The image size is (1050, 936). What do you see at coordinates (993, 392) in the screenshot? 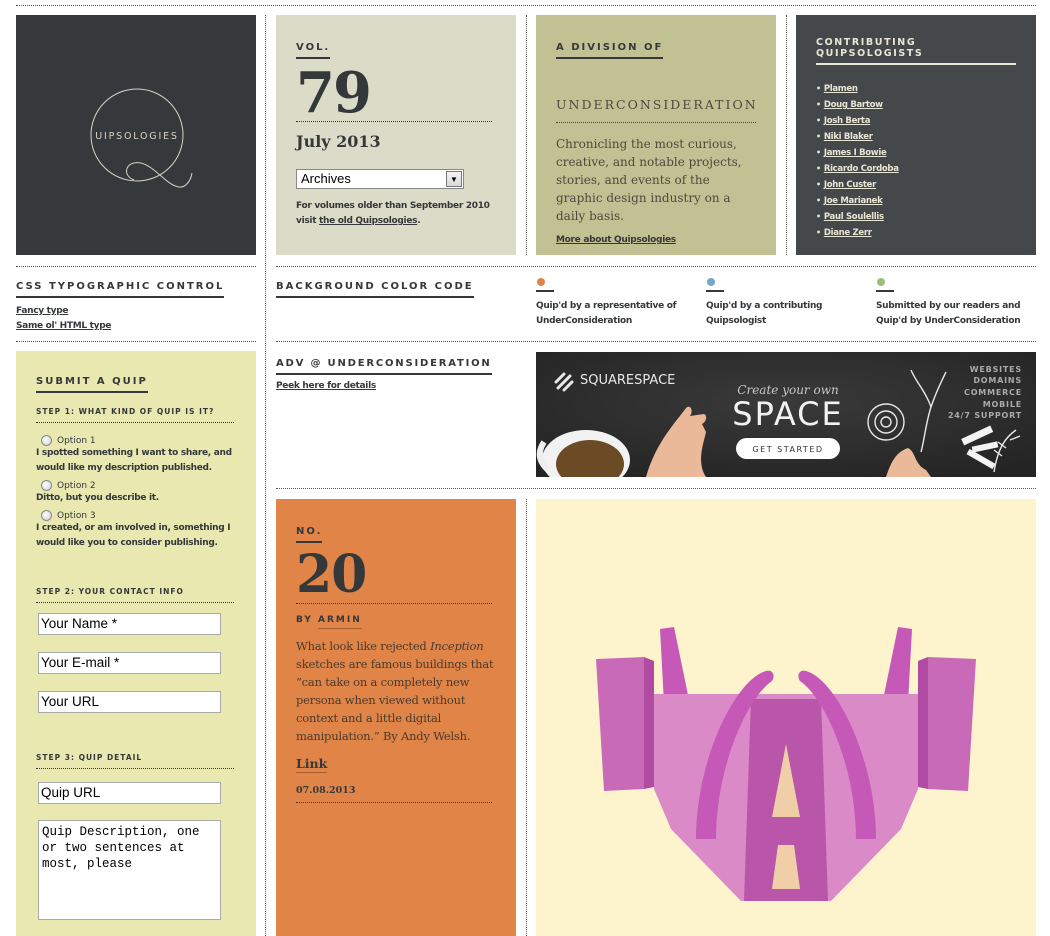
I see `ad-feature: COMMERCE` at bounding box center [993, 392].